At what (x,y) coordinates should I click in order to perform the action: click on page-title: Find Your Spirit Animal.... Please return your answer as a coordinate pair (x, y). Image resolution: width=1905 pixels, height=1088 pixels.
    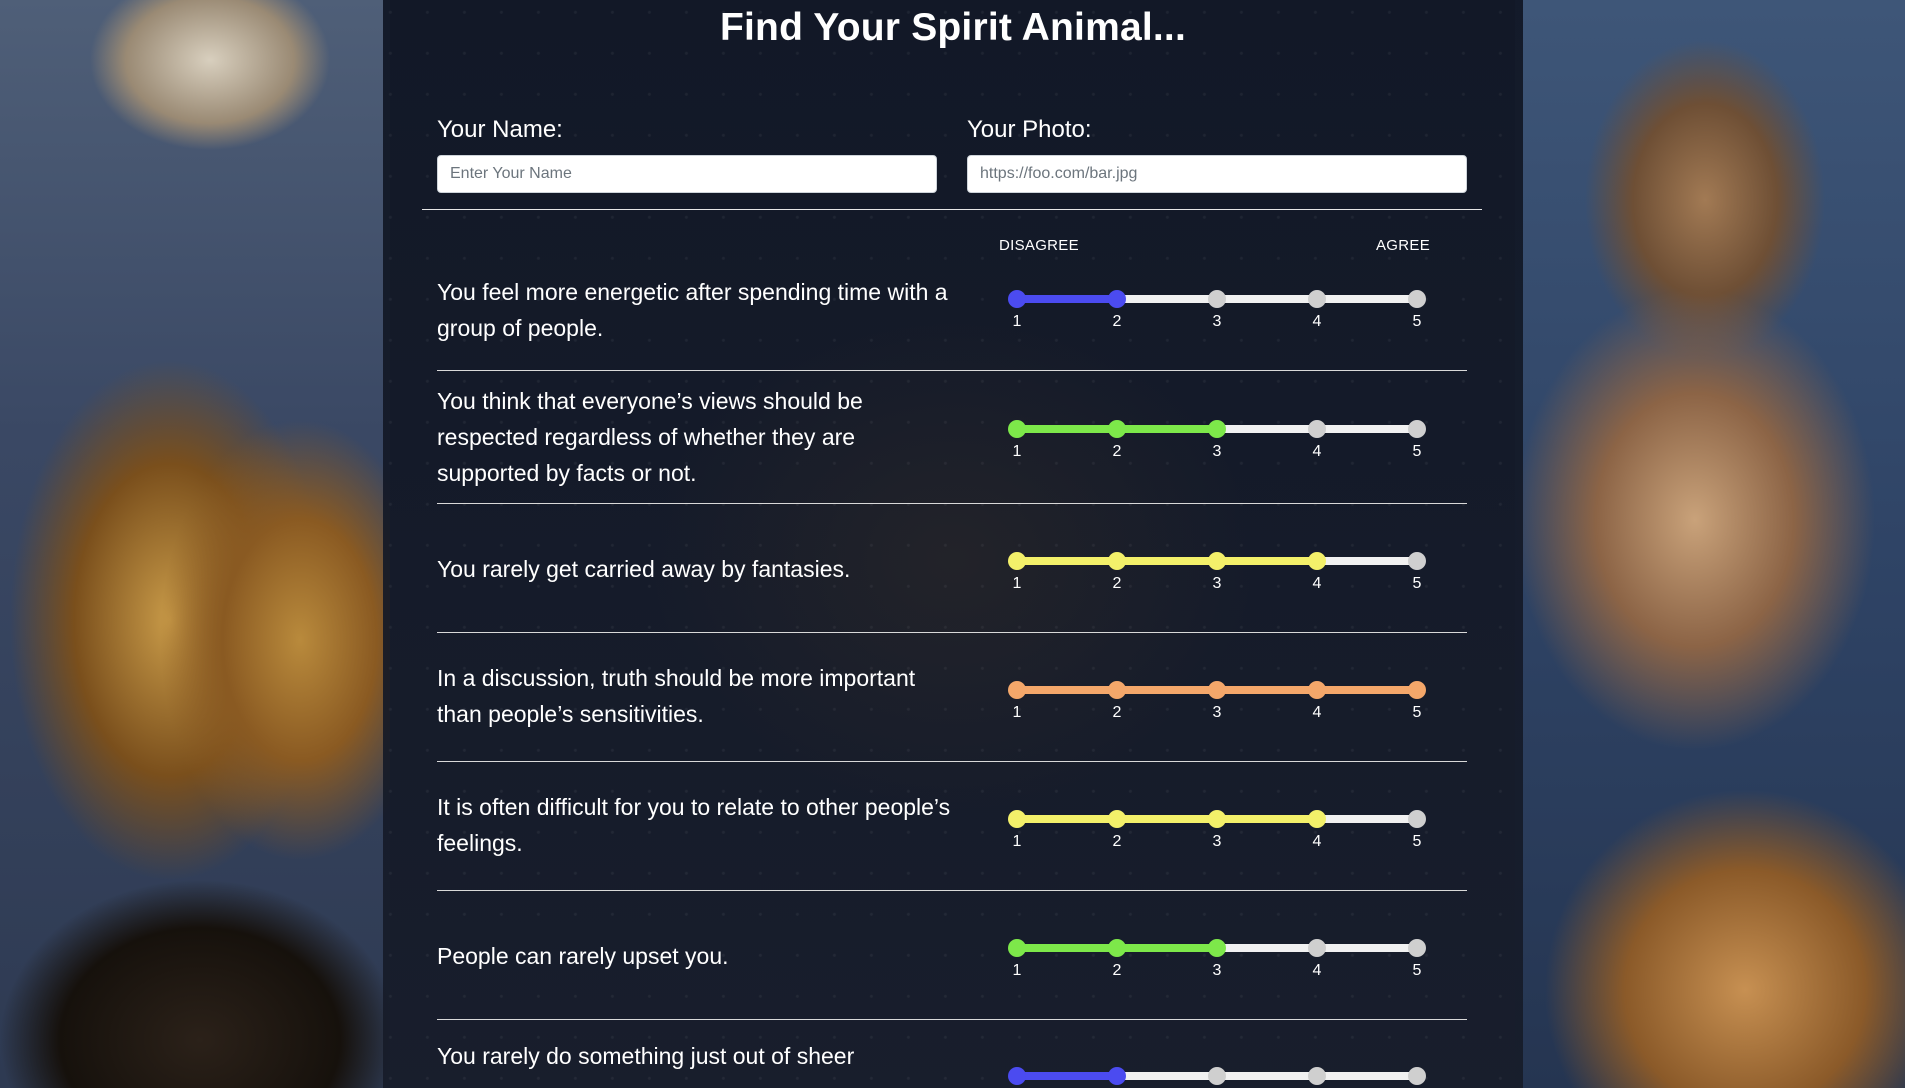
    Looking at the image, I should click on (952, 27).